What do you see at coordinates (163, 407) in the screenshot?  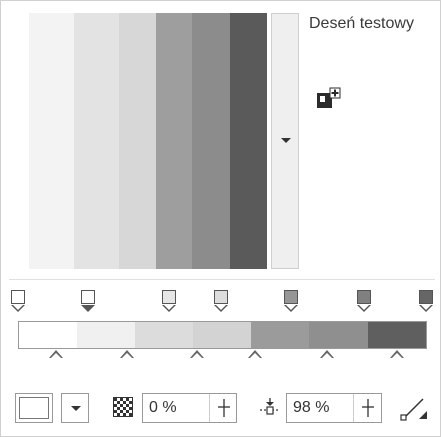 I see `transparency-value: 0 %` at bounding box center [163, 407].